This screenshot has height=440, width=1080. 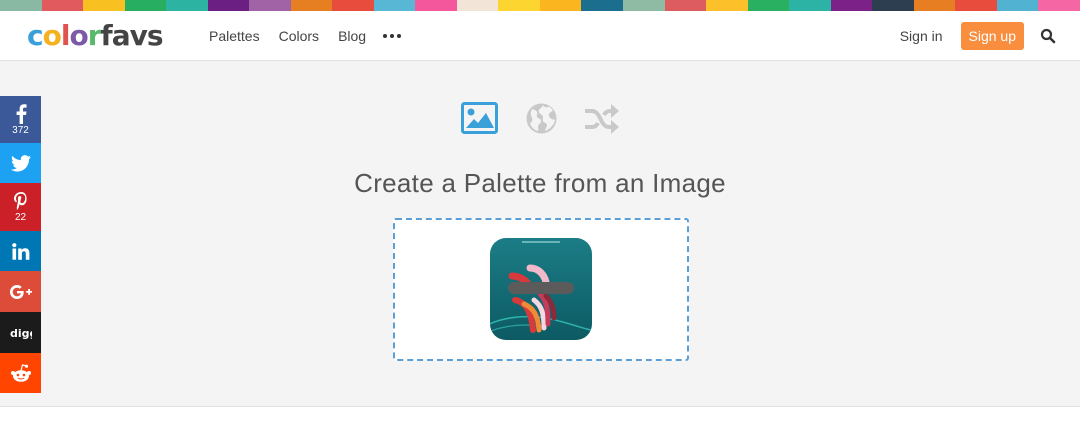 I want to click on logo-letter: s, so click(x=155, y=35).